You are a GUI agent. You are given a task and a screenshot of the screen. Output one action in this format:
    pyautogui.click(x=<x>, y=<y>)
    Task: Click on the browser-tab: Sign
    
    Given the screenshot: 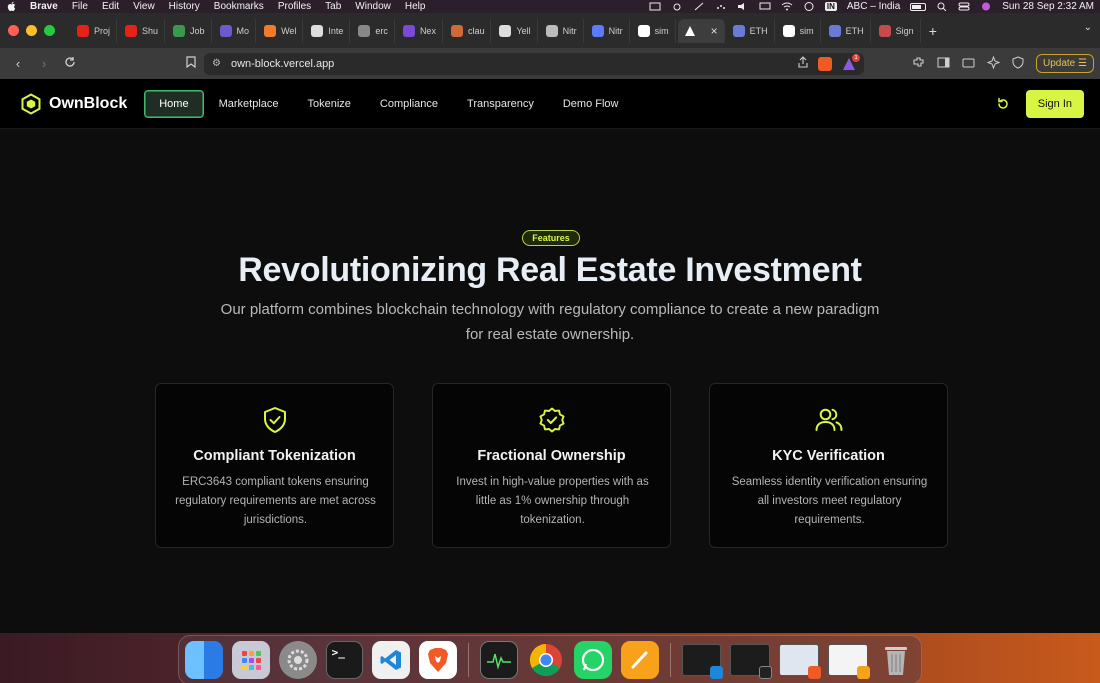 What is the action you would take?
    pyautogui.click(x=897, y=30)
    